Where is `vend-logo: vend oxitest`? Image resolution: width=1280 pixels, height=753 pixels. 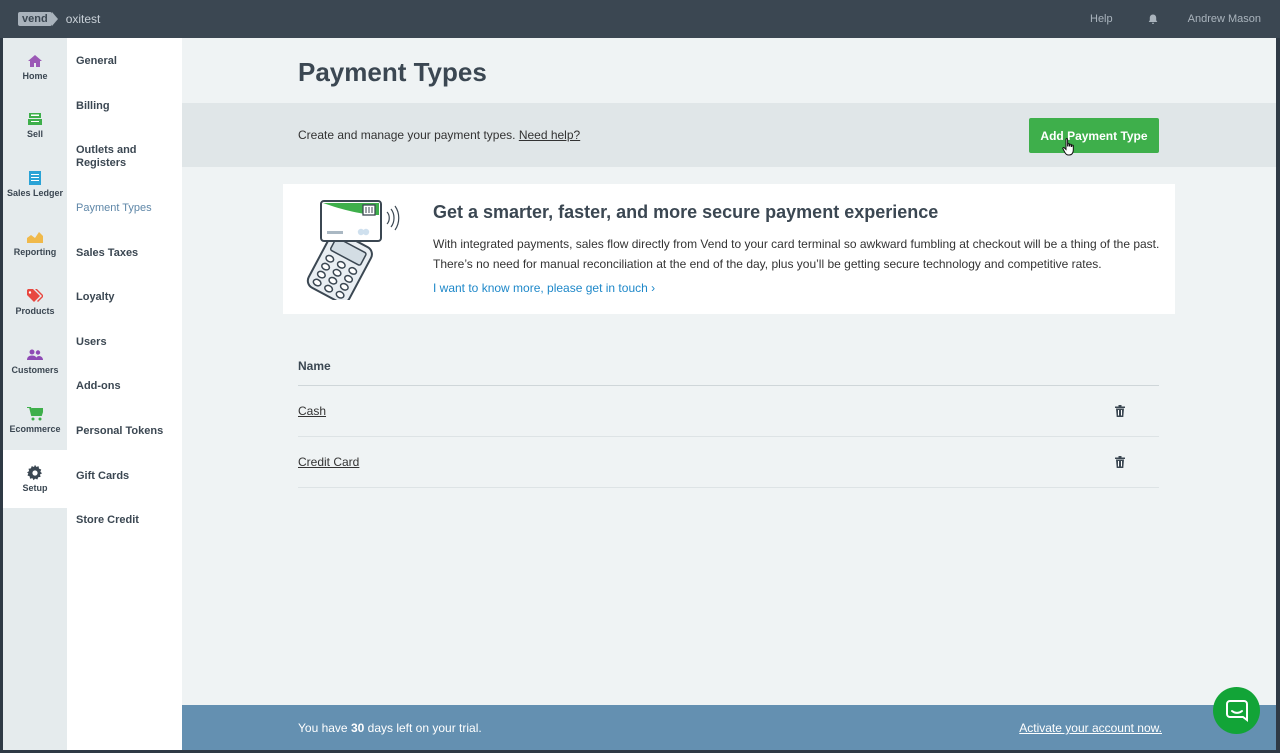
vend-logo: vend oxitest is located at coordinates (59, 19).